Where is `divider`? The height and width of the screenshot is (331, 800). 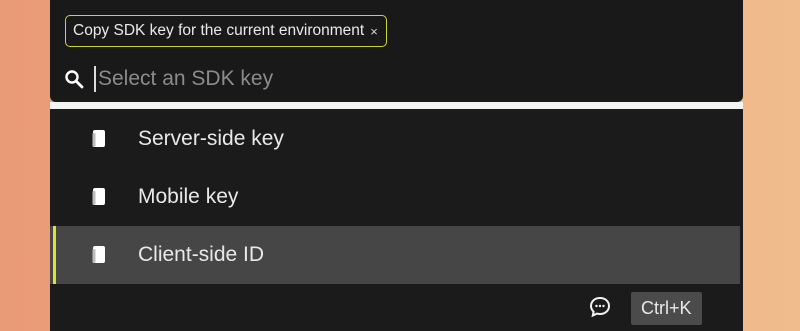
divider is located at coordinates (396, 105).